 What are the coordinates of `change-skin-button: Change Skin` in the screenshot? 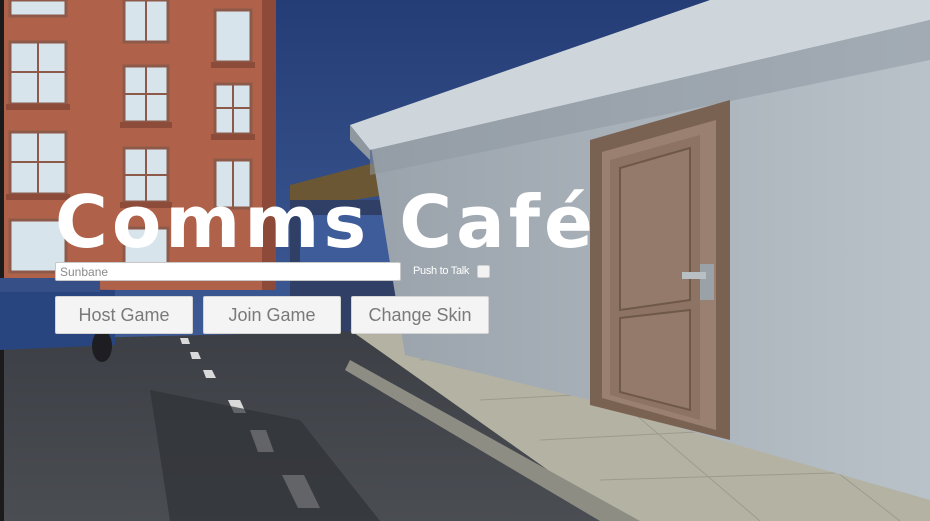 It's located at (420, 315).